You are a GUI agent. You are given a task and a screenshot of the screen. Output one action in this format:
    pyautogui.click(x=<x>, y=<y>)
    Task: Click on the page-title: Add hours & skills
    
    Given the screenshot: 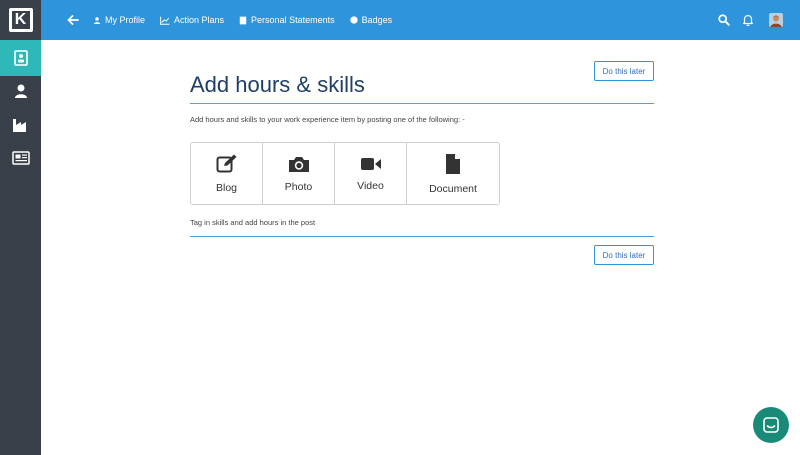 What is the action you would take?
    pyautogui.click(x=277, y=84)
    